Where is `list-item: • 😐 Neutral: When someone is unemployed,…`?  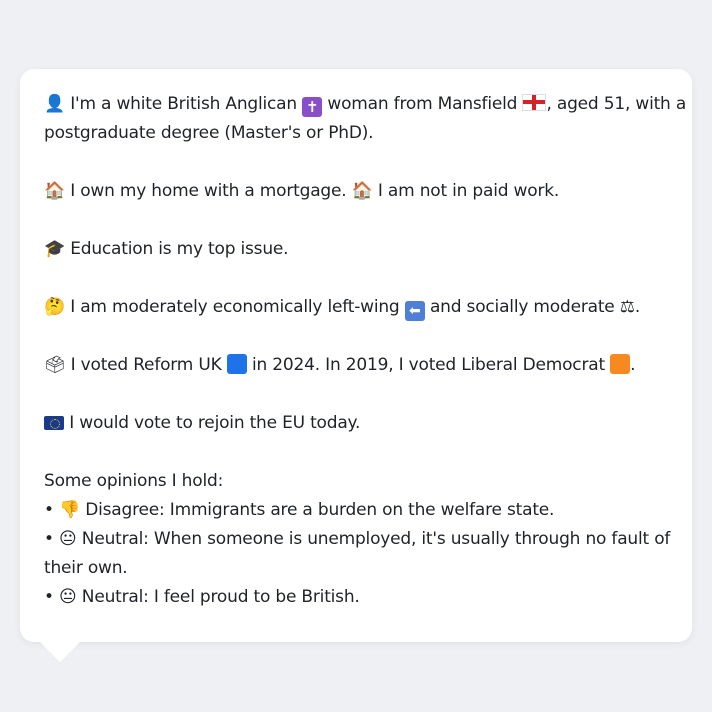
list-item: • 😐 Neutral: When someone is unemployed,… is located at coordinates (359, 539).